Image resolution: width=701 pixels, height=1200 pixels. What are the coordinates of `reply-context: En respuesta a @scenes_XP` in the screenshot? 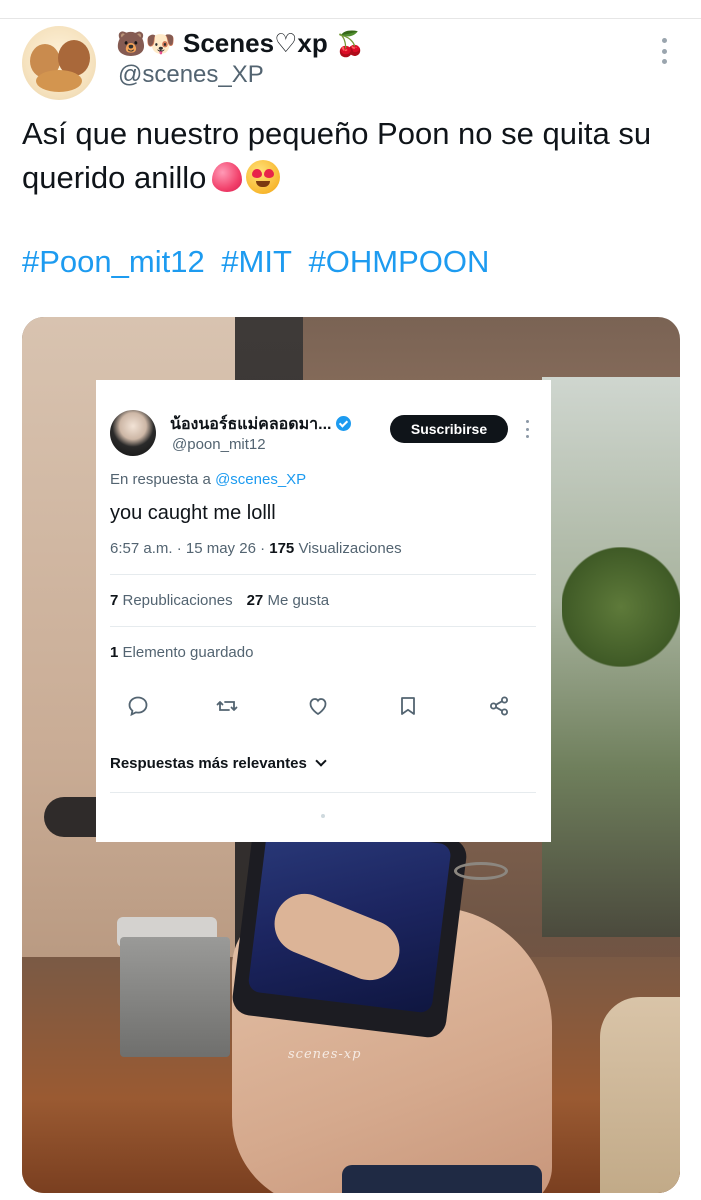 It's located at (208, 479).